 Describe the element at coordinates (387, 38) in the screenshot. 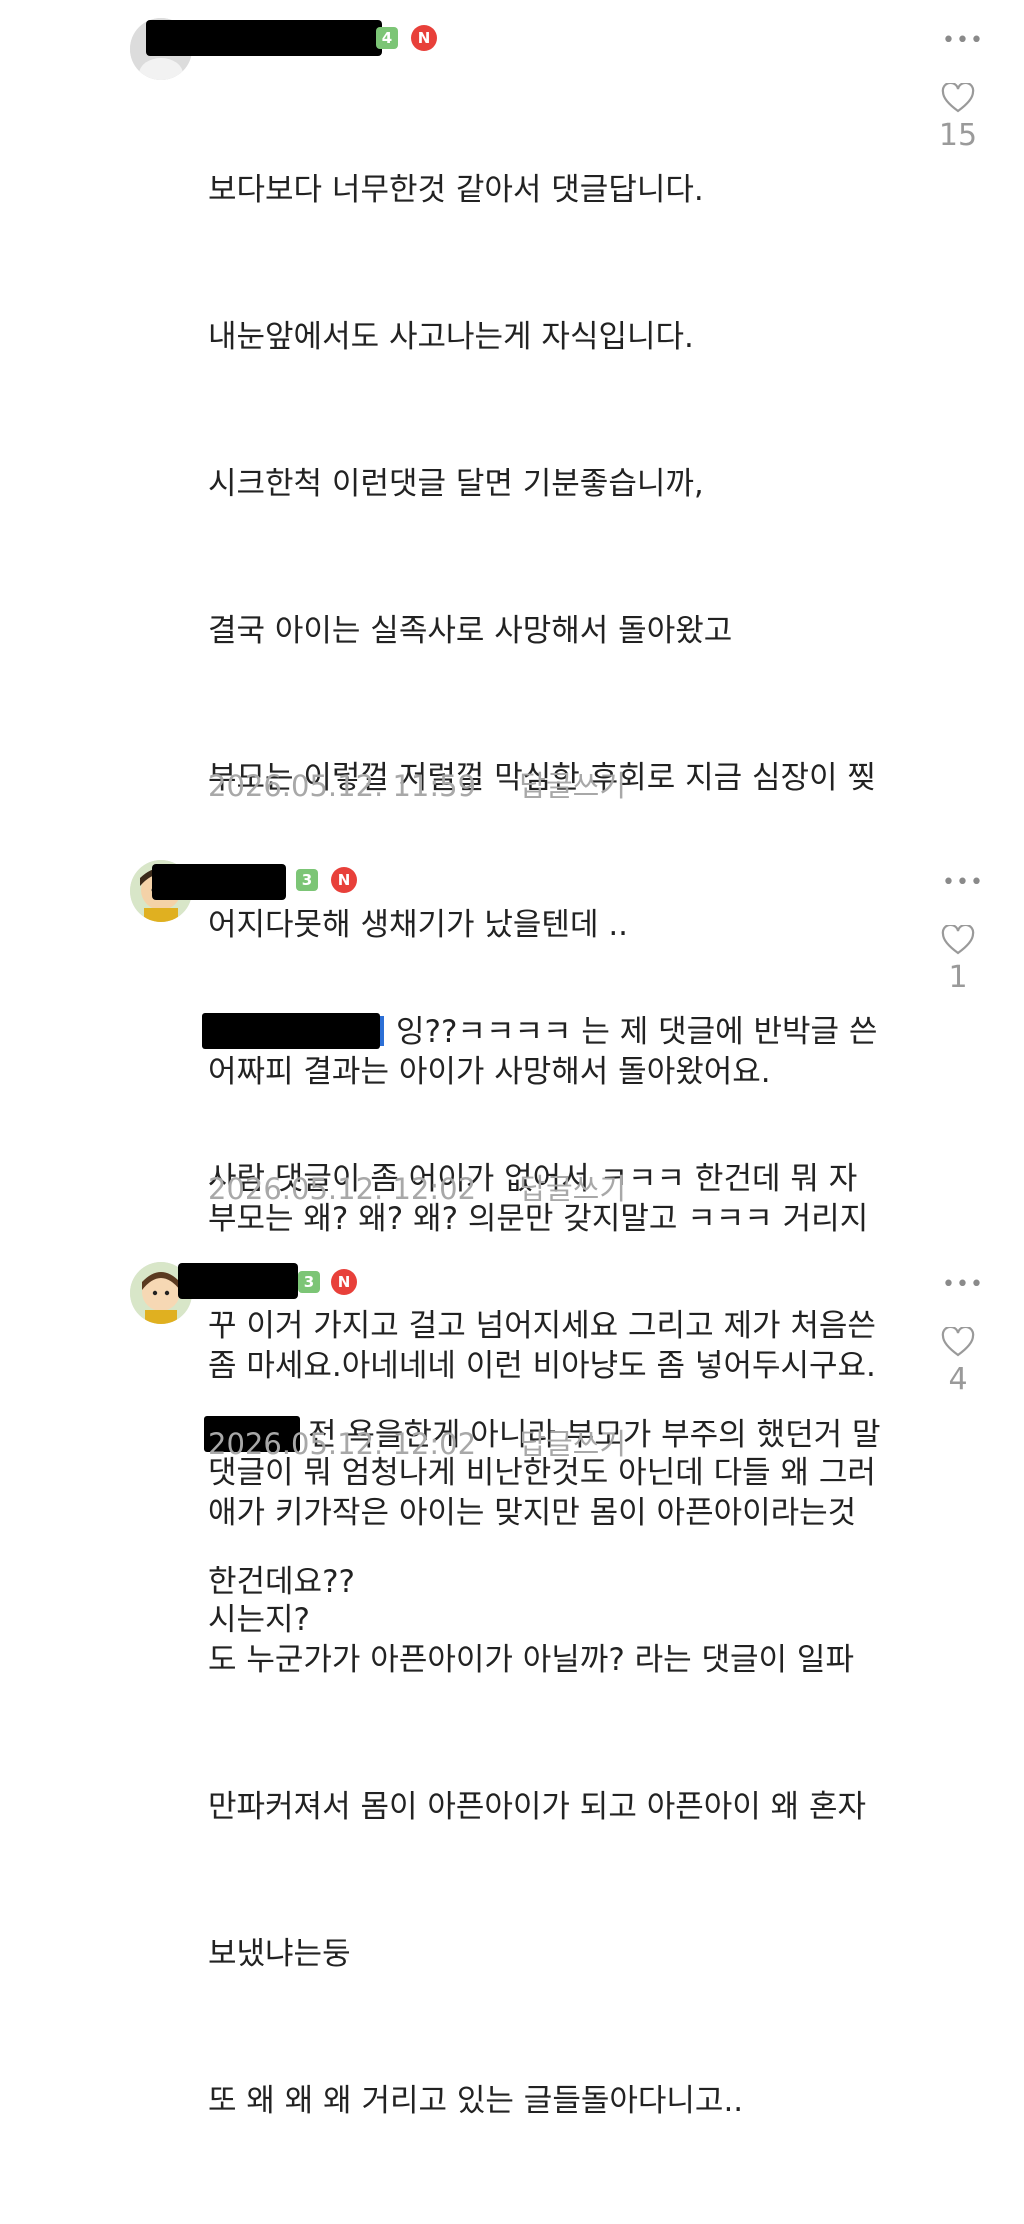

I see `level-badge: 4` at that location.